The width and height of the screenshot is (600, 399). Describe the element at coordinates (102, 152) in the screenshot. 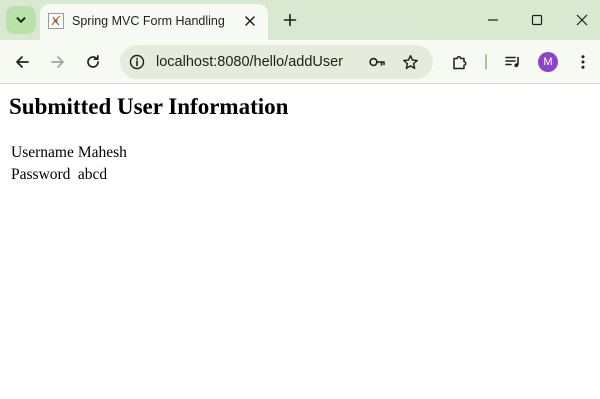

I see `username-value: Mahesh` at that location.